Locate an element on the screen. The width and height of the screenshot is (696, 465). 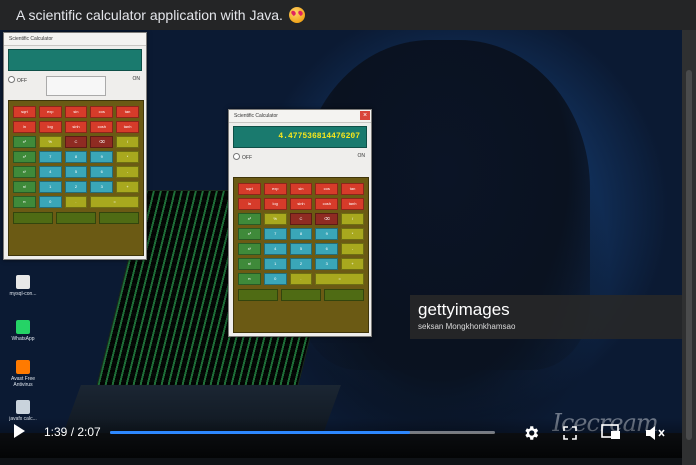
play-icon is located at coordinates (19, 431).